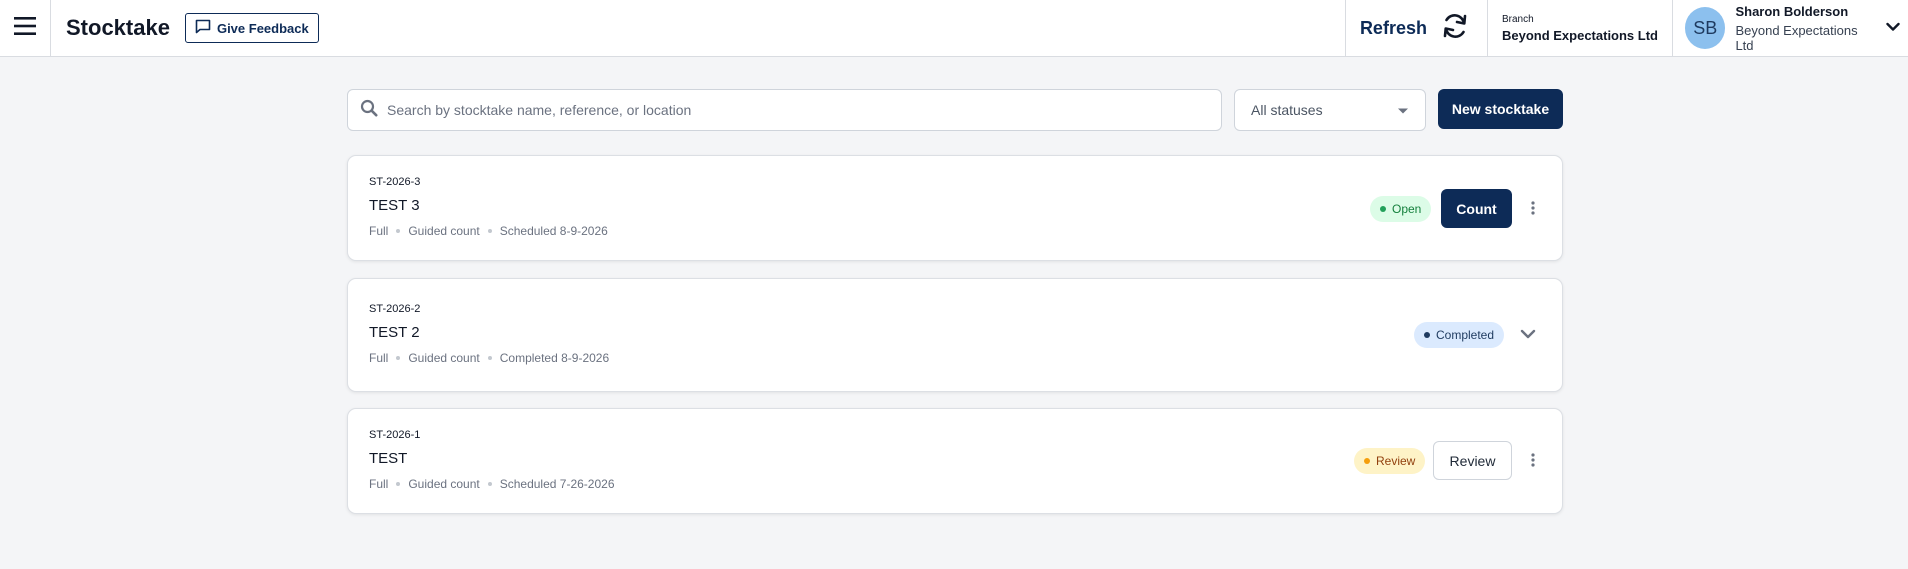 This screenshot has height=569, width=1908. What do you see at coordinates (1517, 19) in the screenshot?
I see `branch-caption: Branch` at bounding box center [1517, 19].